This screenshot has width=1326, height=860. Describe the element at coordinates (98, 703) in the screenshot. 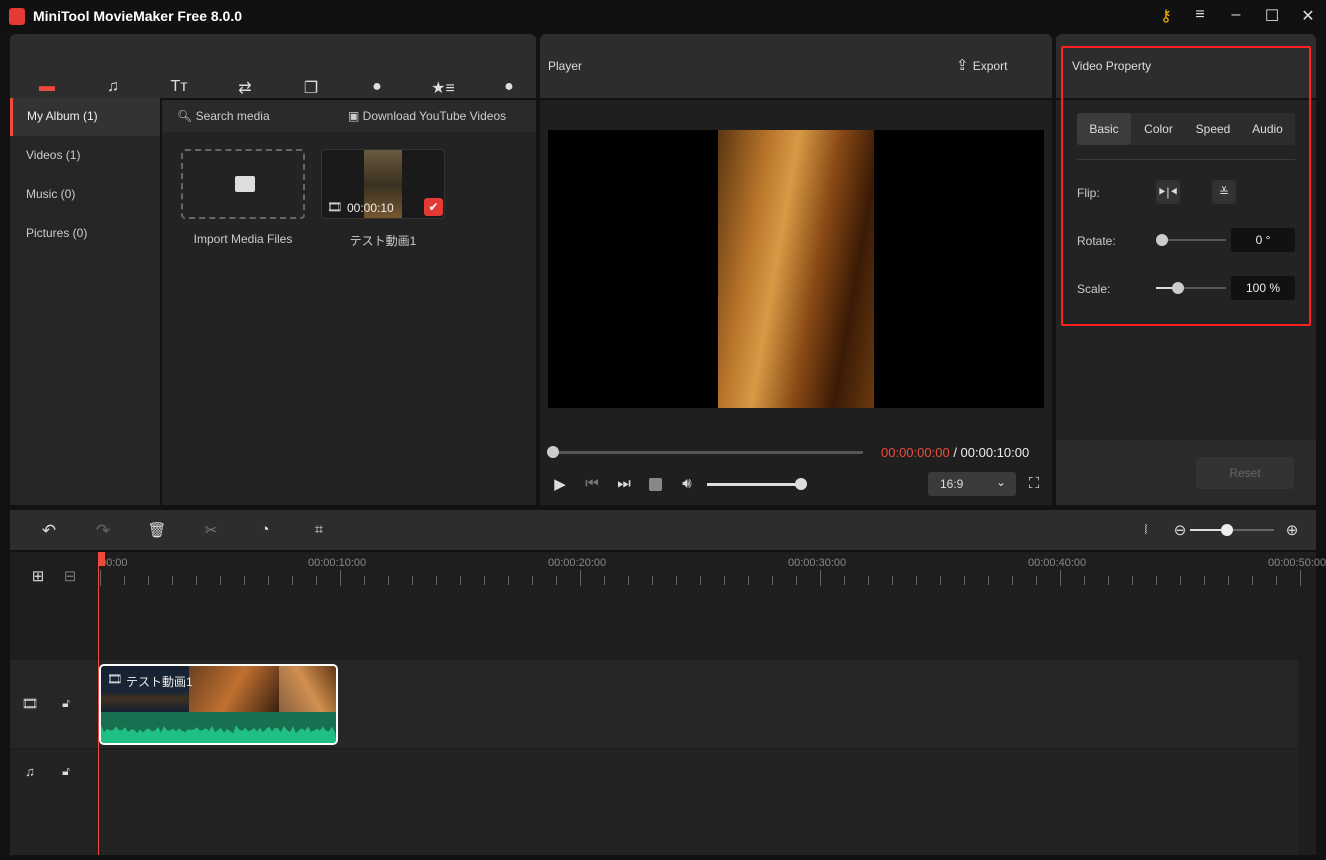

I see `playhead` at that location.